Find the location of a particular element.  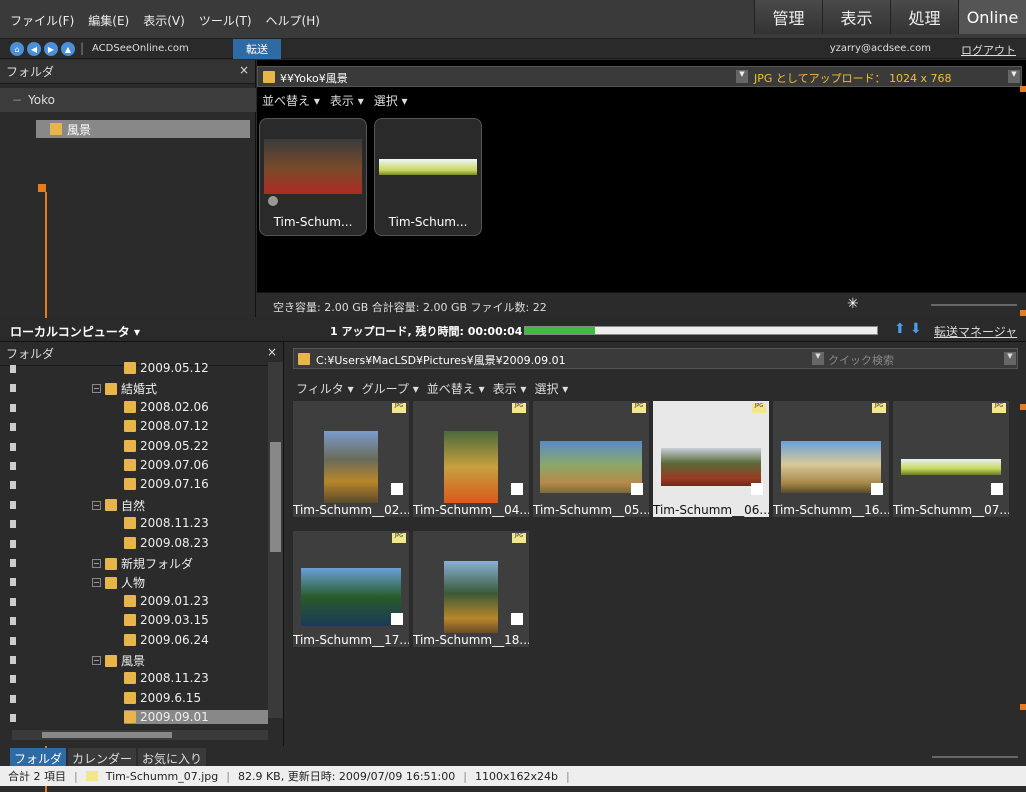

tab-online: Online is located at coordinates (992, 17).